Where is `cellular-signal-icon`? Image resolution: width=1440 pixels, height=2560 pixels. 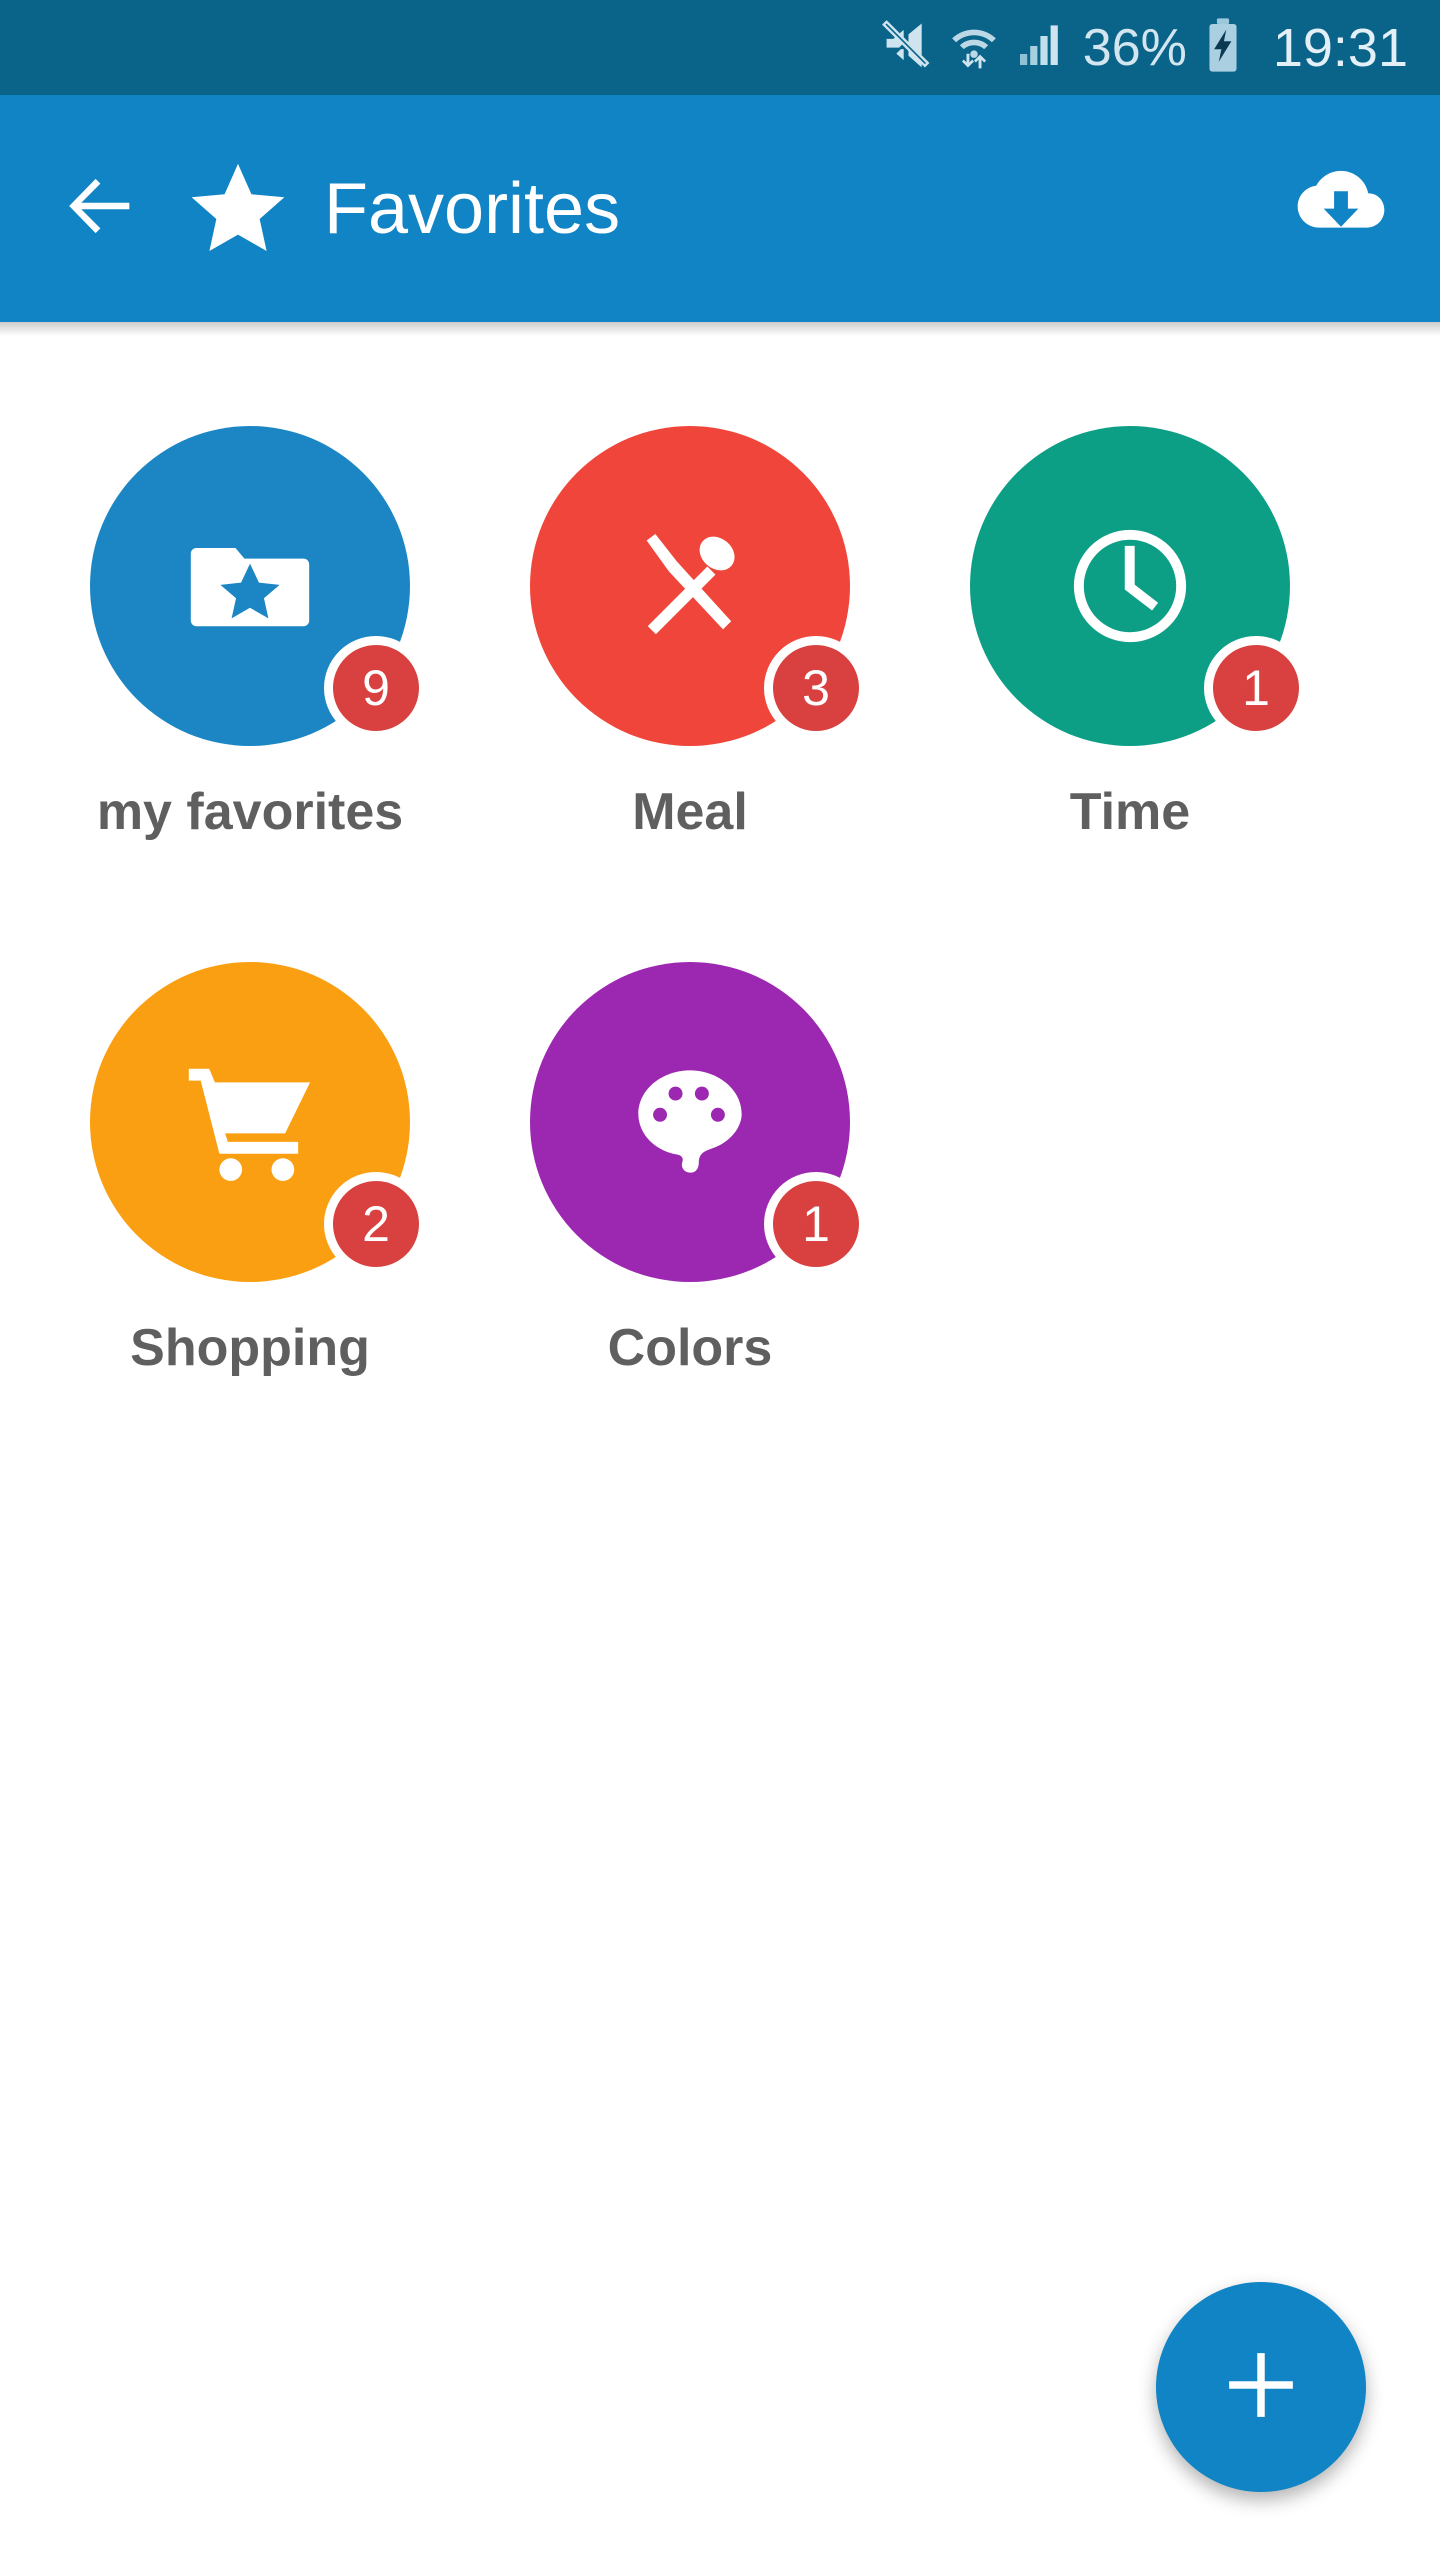
cellular-signal-icon is located at coordinates (1041, 47).